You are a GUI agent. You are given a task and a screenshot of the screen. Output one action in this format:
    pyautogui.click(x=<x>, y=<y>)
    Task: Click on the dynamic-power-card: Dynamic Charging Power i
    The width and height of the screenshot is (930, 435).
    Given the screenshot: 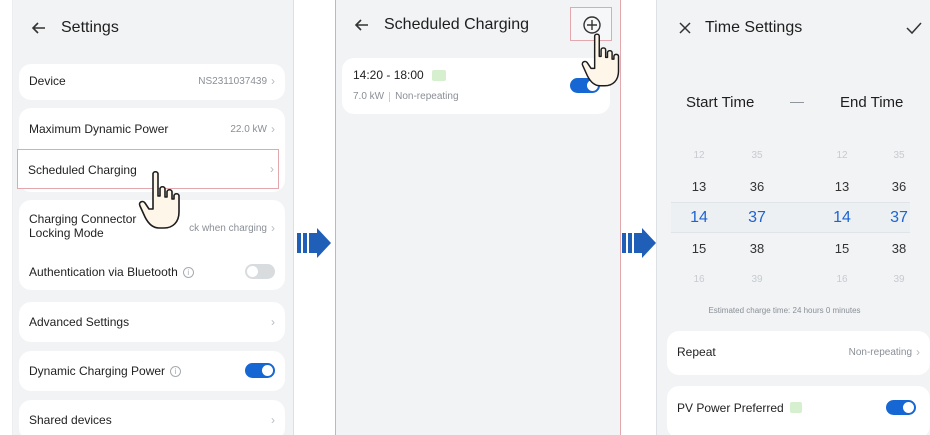 What is the action you would take?
    pyautogui.click(x=152, y=371)
    